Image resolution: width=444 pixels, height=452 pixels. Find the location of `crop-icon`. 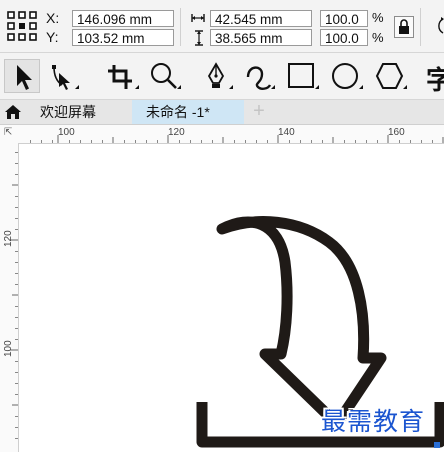

crop-icon is located at coordinates (123, 77).